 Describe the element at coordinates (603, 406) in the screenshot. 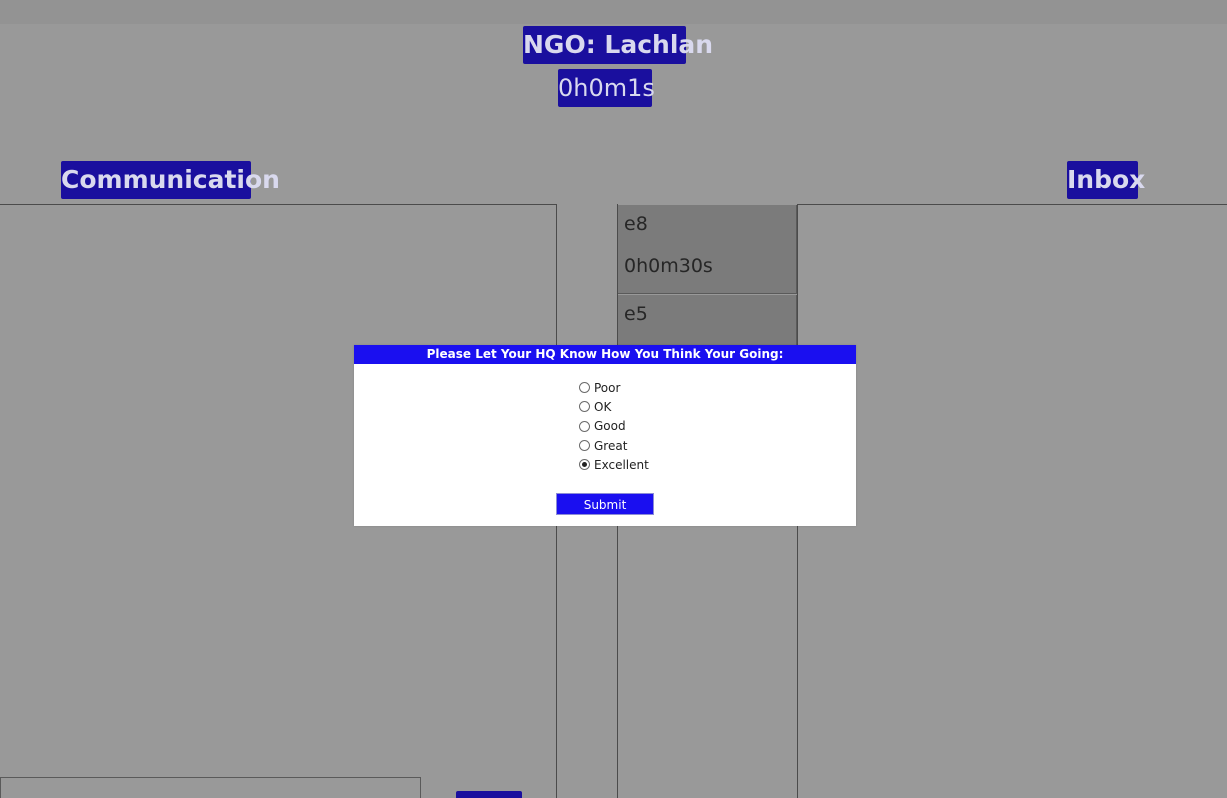

I see `rating-option-label: OK` at that location.